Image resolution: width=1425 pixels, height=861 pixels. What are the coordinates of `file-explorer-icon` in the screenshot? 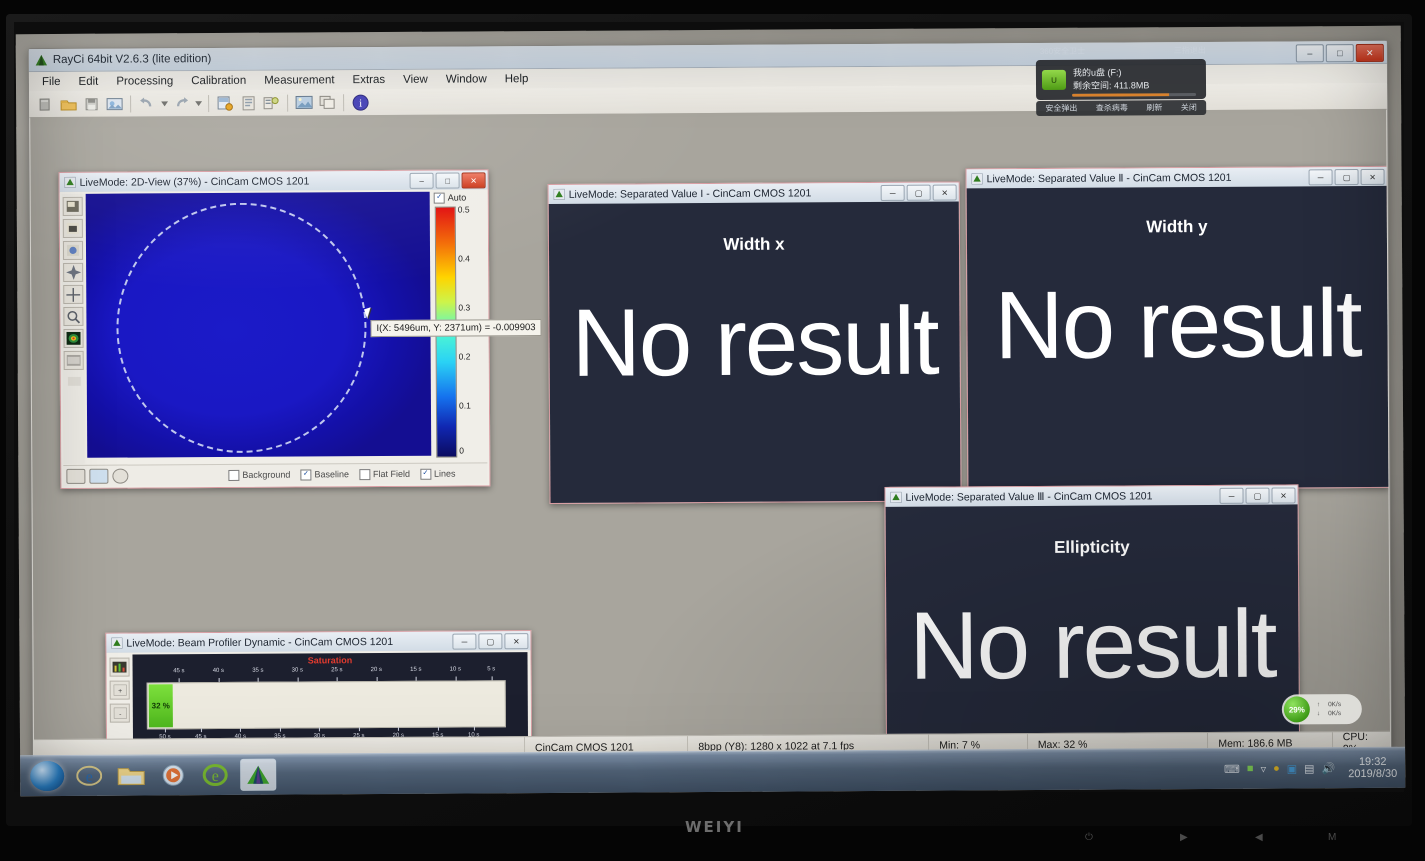 It's located at (131, 775).